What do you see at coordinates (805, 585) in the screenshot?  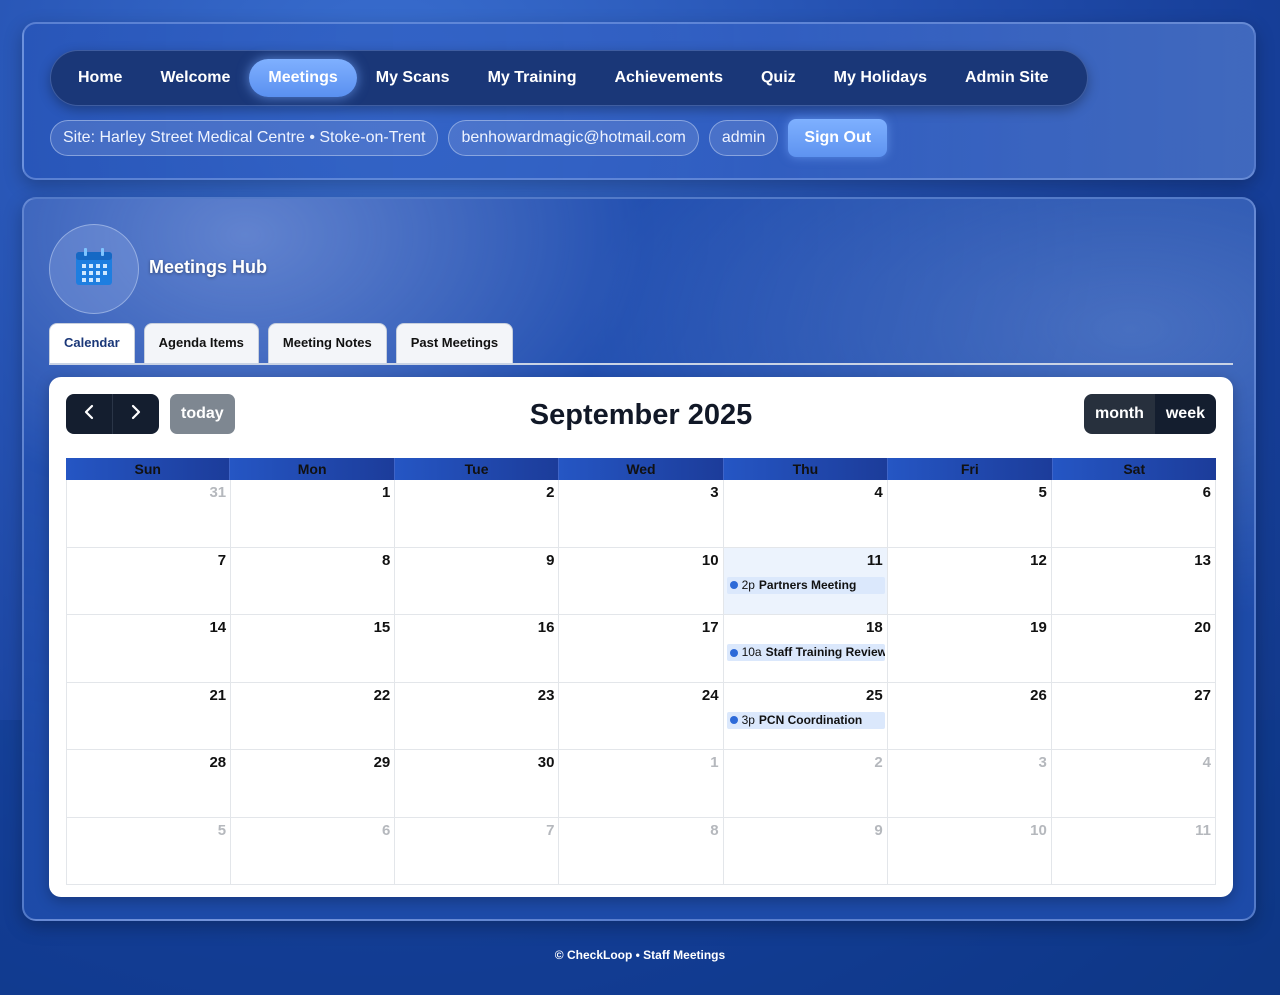 I see `calendar-event: 2p Partners Meeting` at bounding box center [805, 585].